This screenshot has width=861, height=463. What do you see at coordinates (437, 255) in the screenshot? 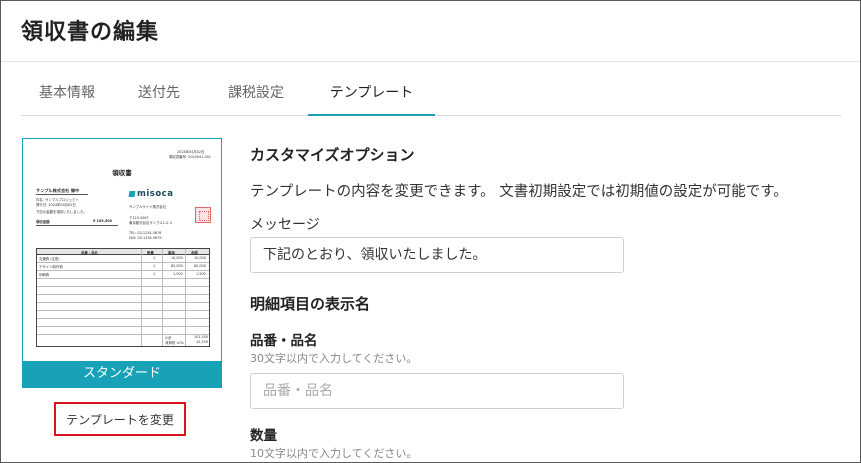
I see `message-input` at bounding box center [437, 255].